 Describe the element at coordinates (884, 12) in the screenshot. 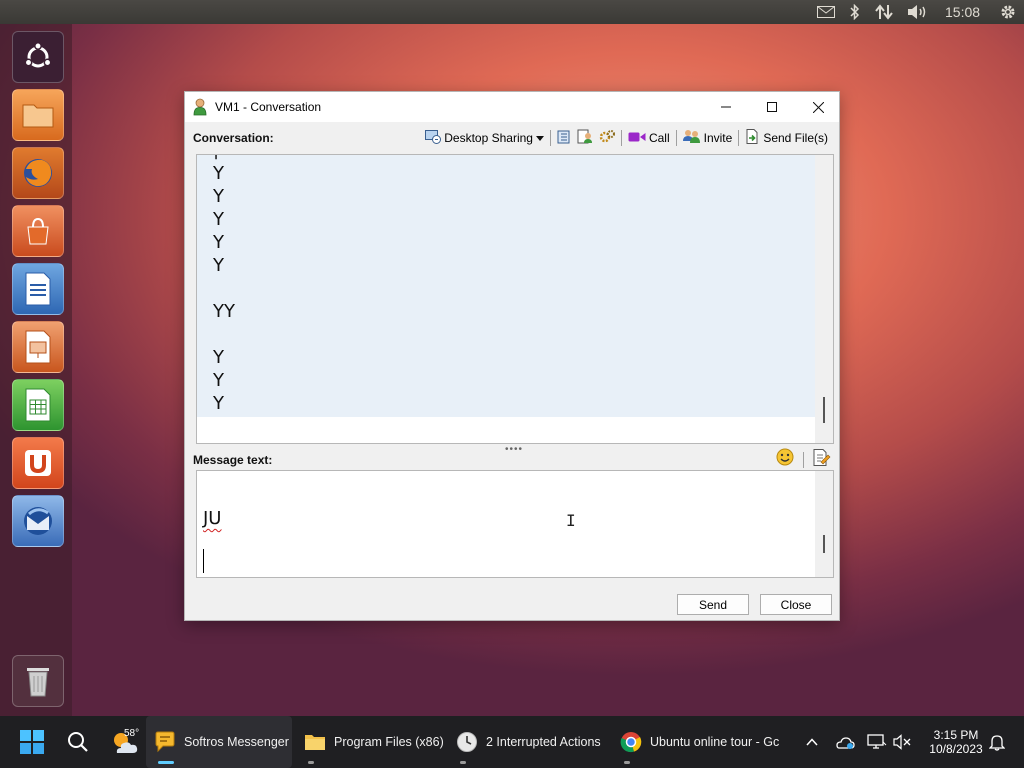

I see `network-icon` at that location.